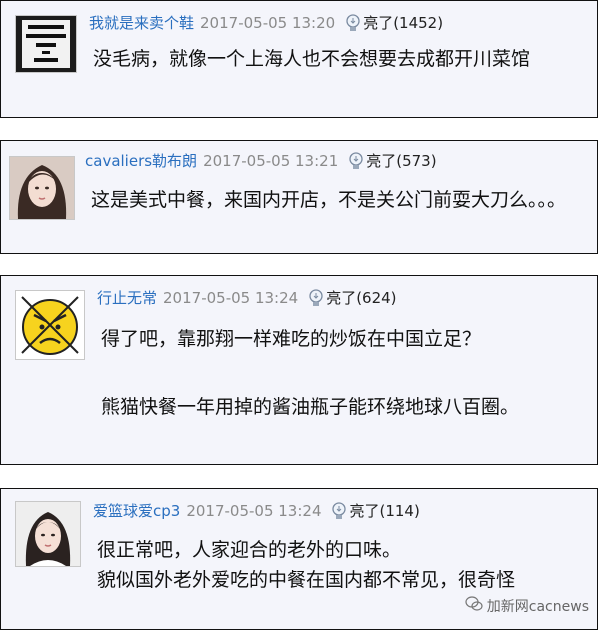 The width and height of the screenshot is (601, 630). Describe the element at coordinates (249, 550) in the screenshot. I see `comment-line: 很正常吧，人家迎合的老外的口味。` at that location.